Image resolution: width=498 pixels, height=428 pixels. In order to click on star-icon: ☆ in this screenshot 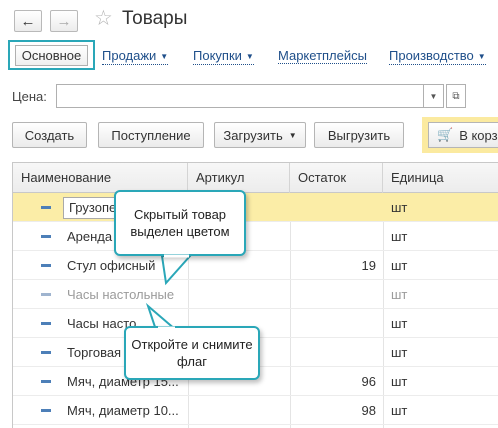, I will do `click(103, 18)`.